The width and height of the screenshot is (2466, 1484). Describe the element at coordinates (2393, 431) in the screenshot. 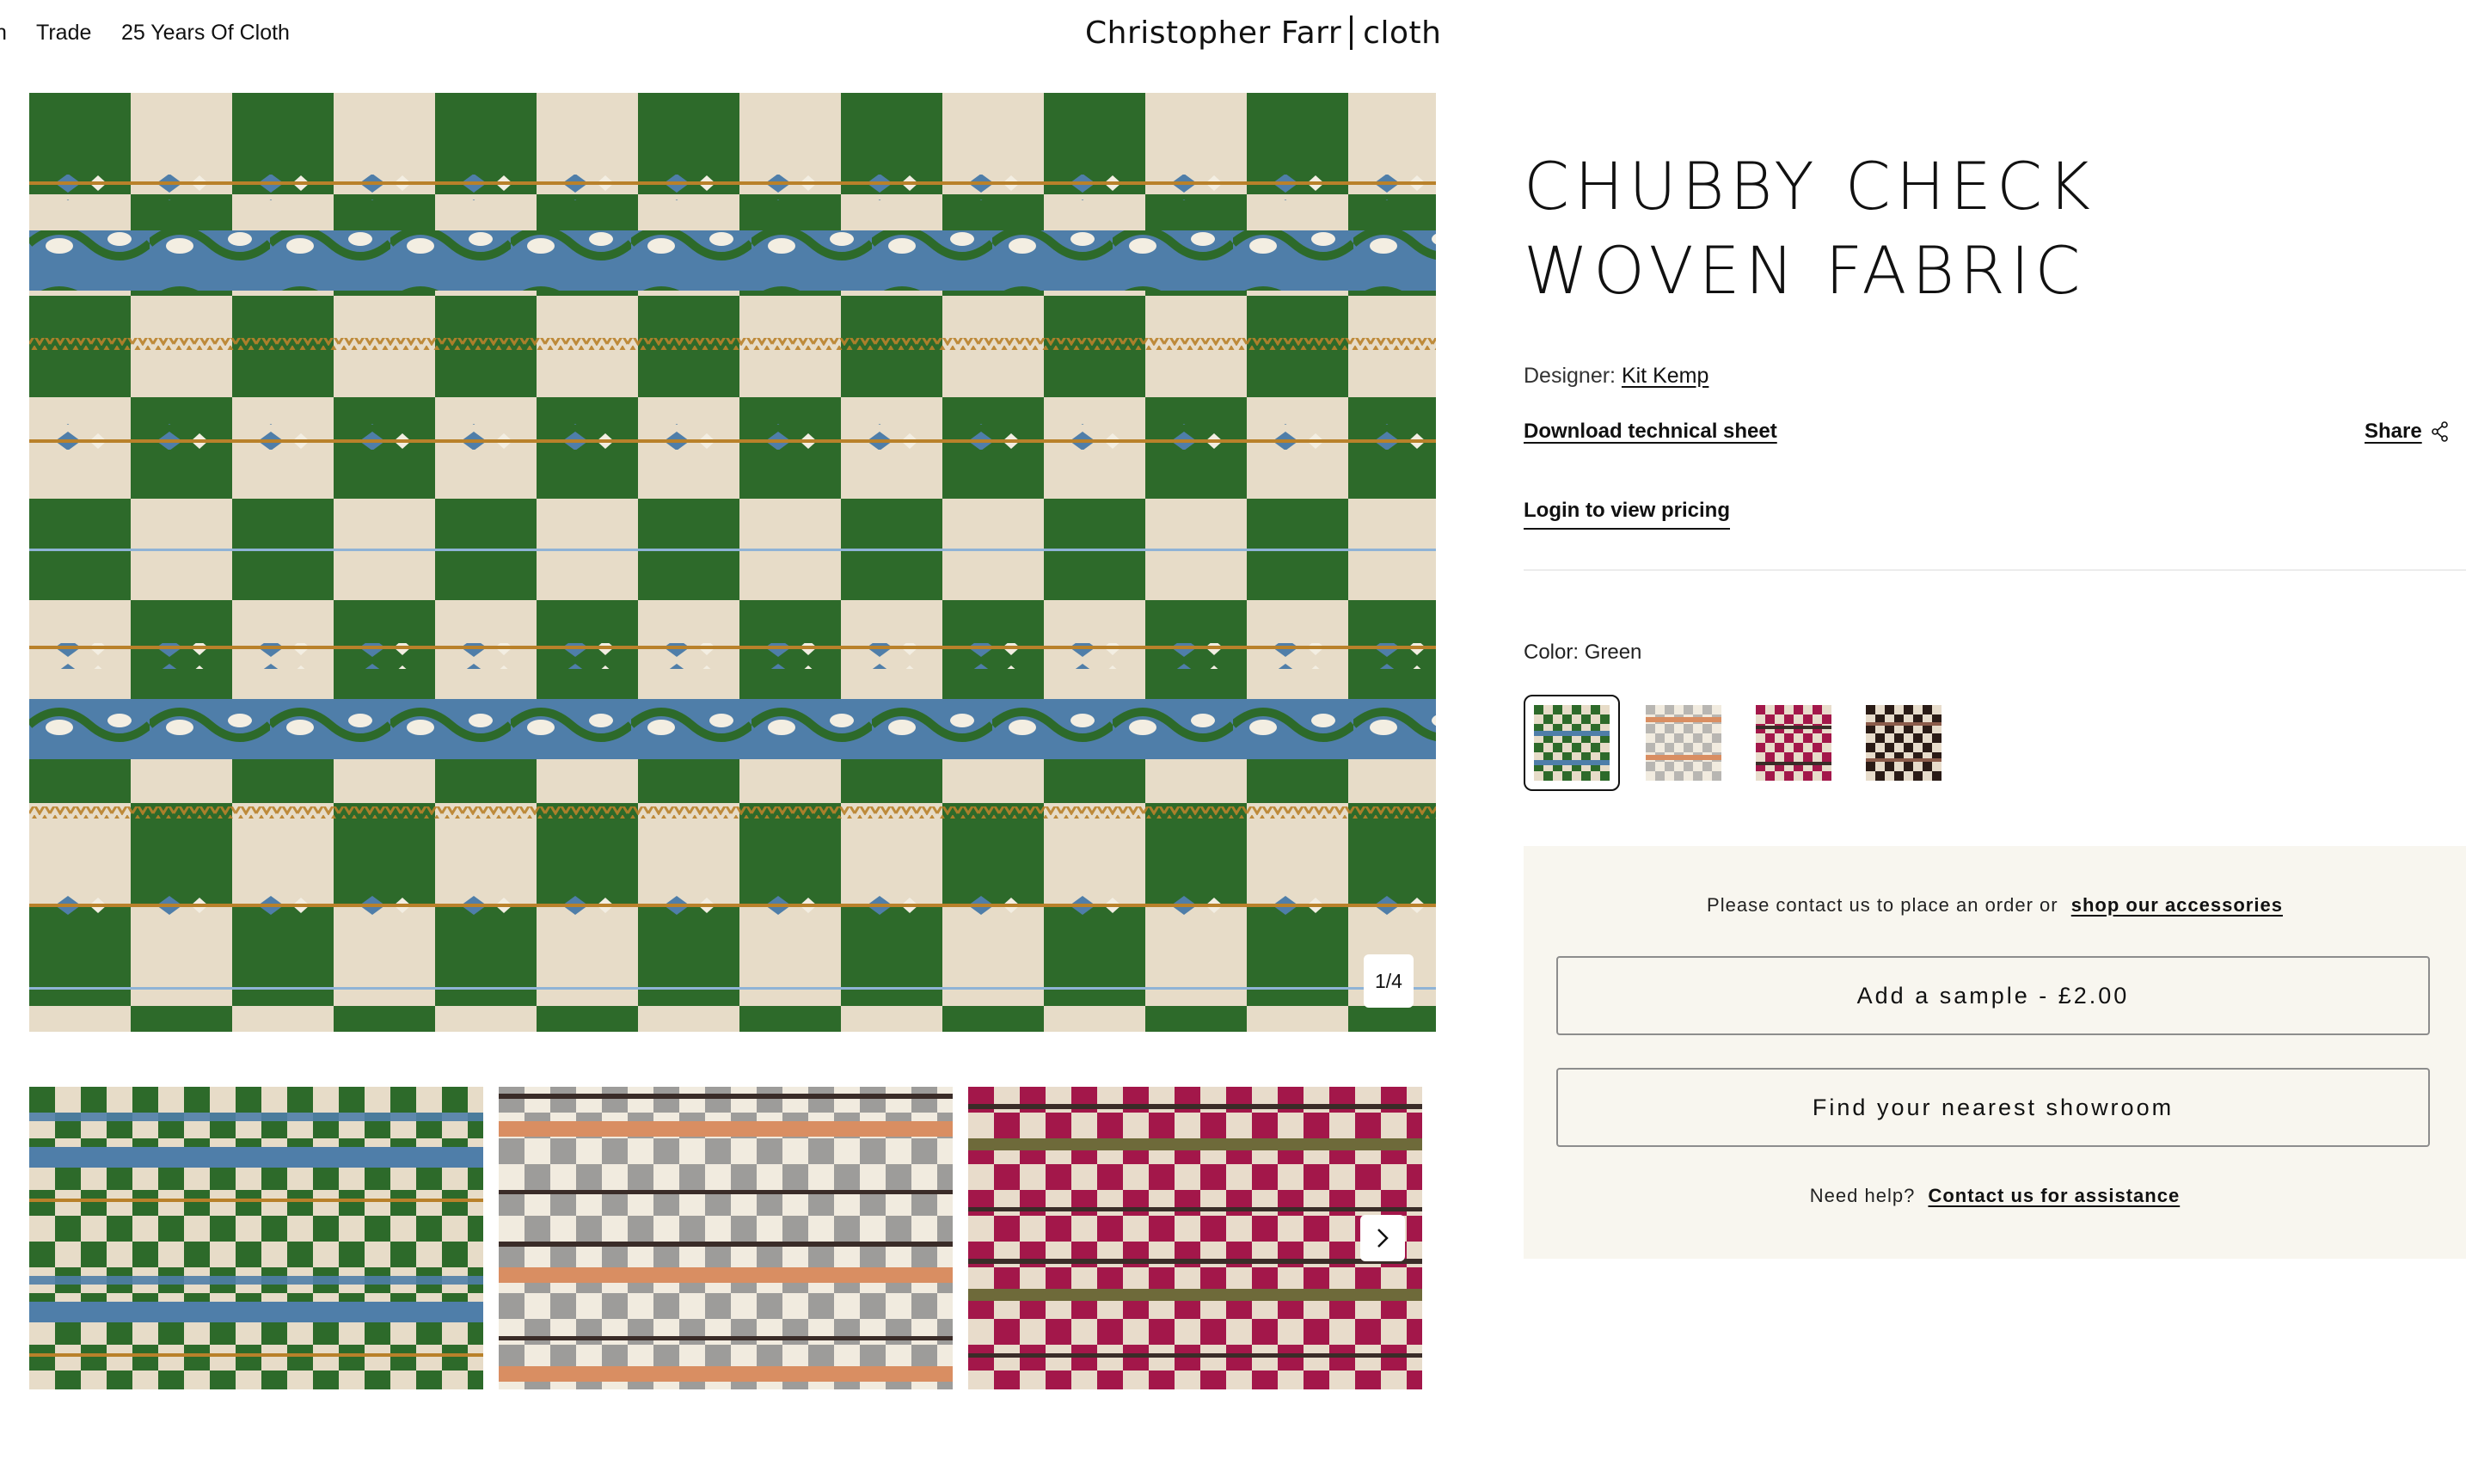

I see `share-label: Share` at that location.